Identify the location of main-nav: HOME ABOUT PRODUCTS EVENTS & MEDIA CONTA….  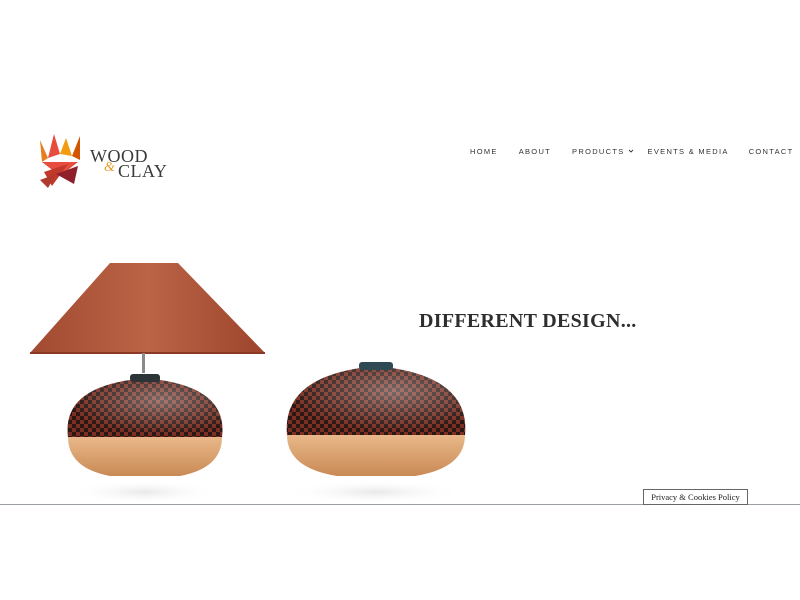
(631, 151).